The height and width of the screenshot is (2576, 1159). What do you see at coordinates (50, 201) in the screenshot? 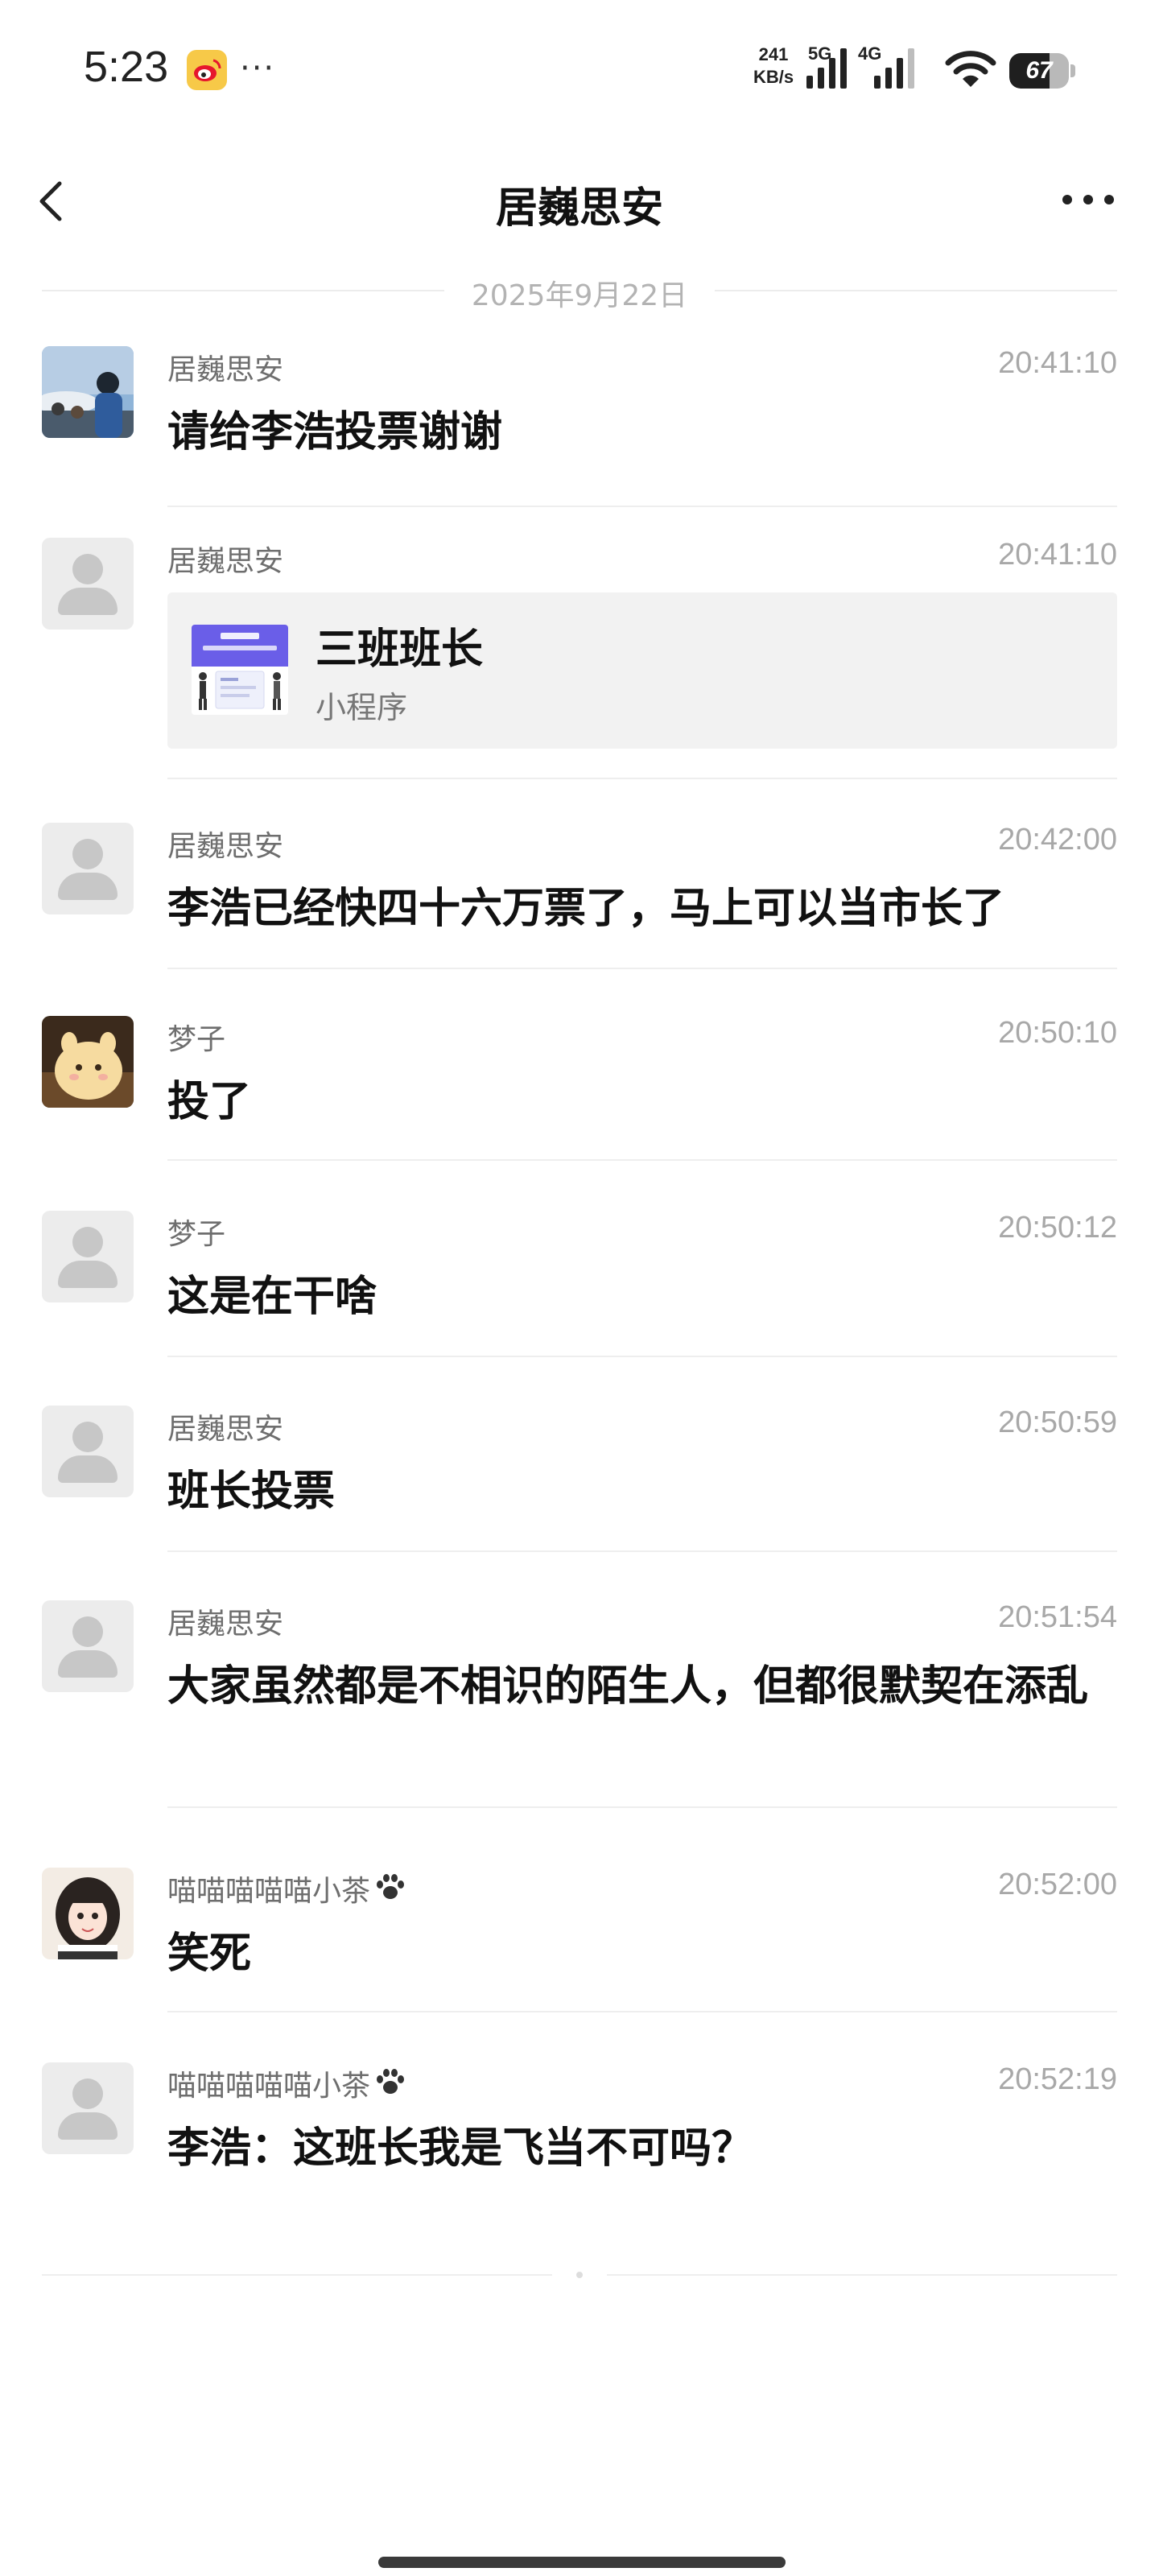
I see `back-chevron-icon` at bounding box center [50, 201].